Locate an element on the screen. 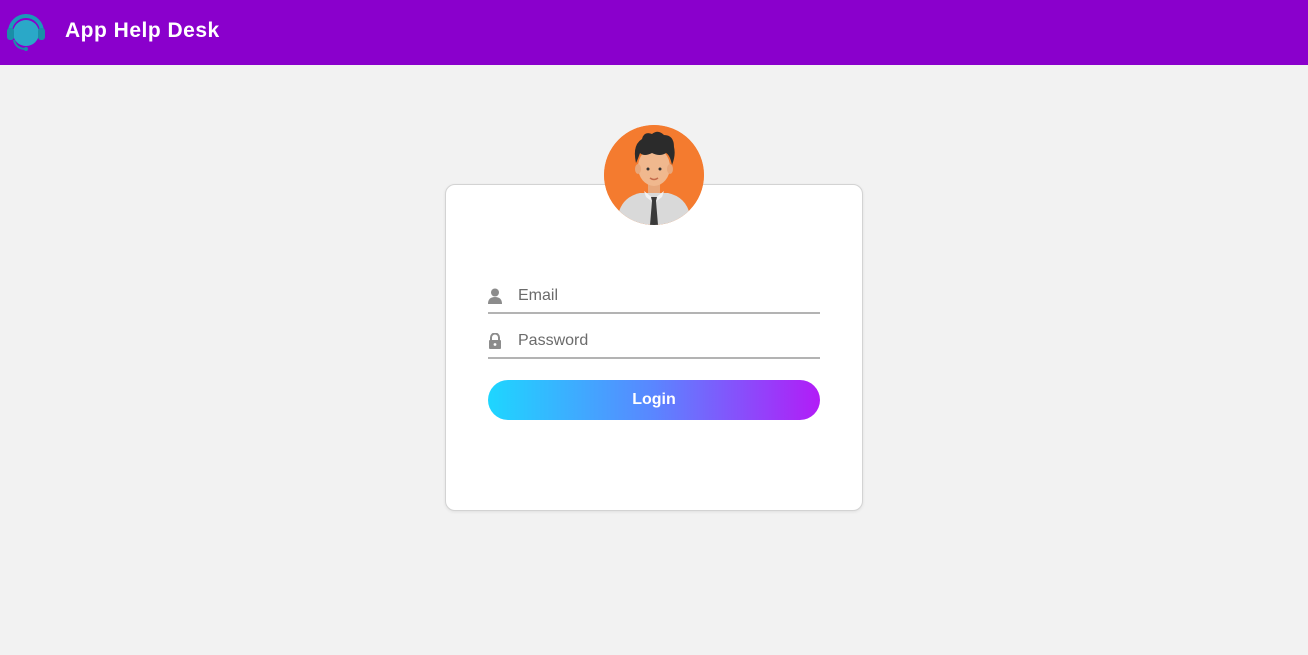  lock-icon is located at coordinates (495, 341).